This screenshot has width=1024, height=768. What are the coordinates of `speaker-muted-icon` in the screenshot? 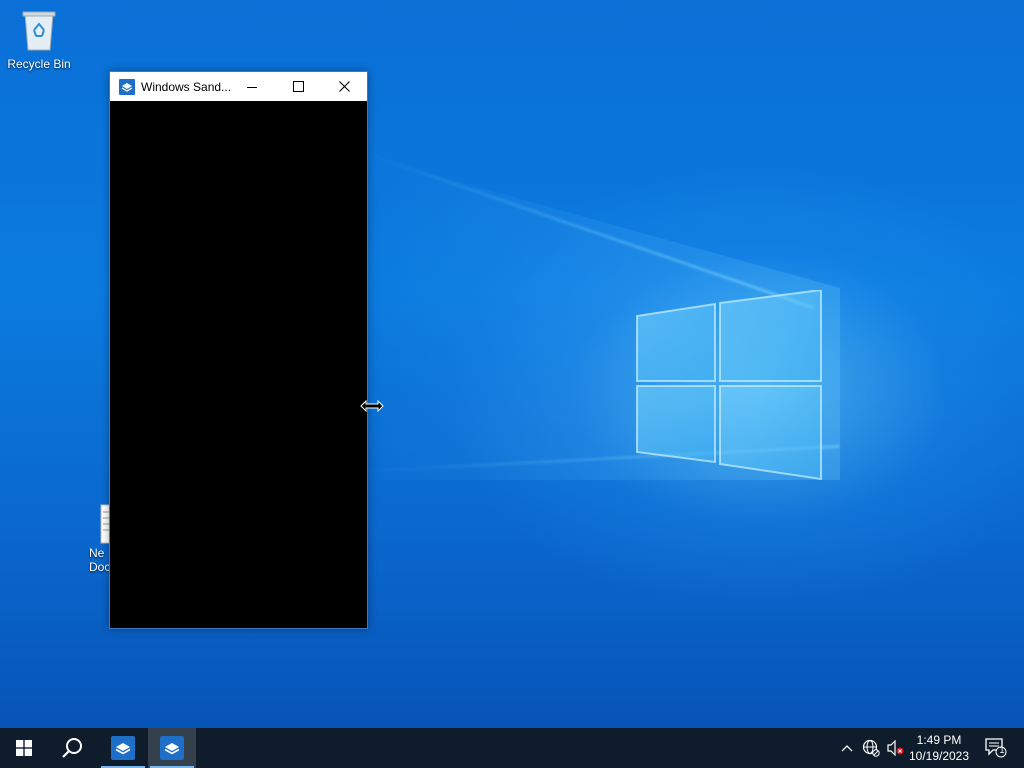 It's located at (895, 748).